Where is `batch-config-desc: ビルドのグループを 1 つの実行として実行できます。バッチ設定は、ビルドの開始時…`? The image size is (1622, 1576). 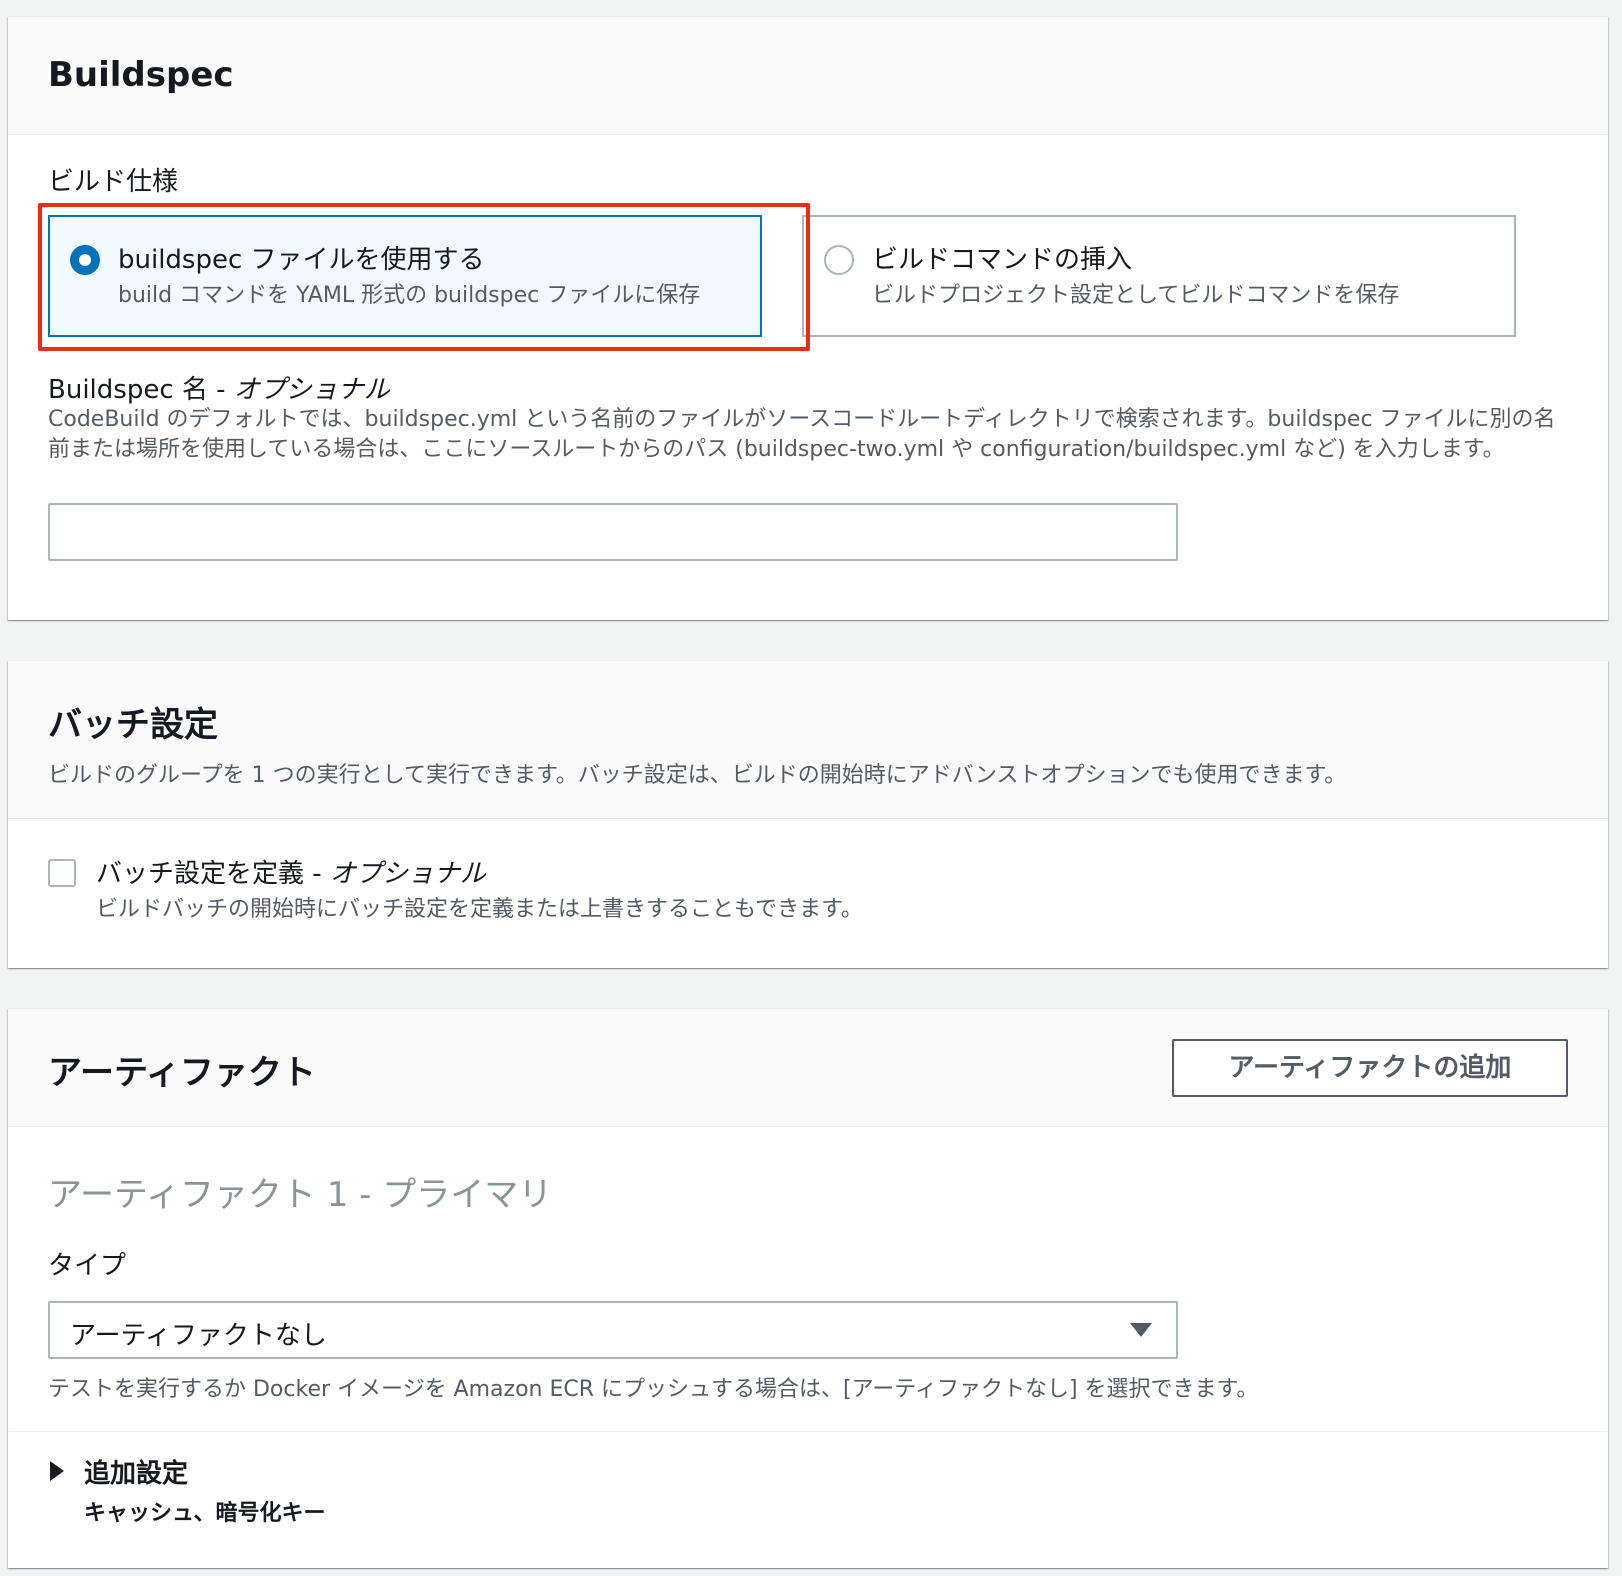
batch-config-desc: ビルドのグループを 1 つの実行として実行できます。バッチ設定は、ビルドの開始時… is located at coordinates (697, 775).